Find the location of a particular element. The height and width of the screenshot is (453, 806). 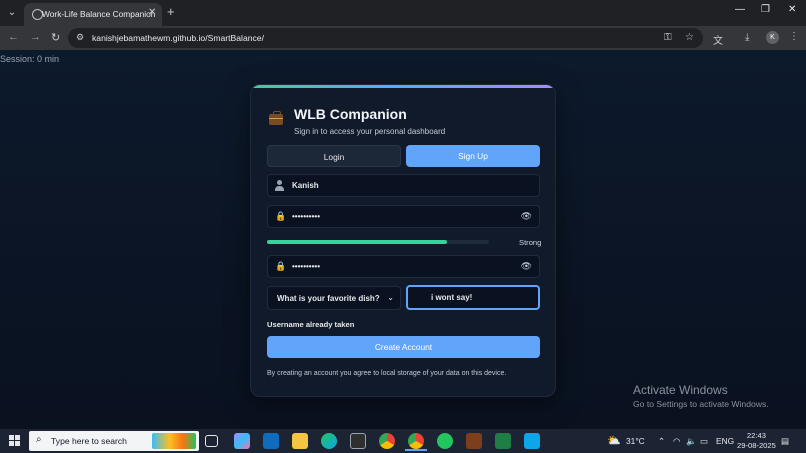

reload-icon: ↻ is located at coordinates (55, 37).